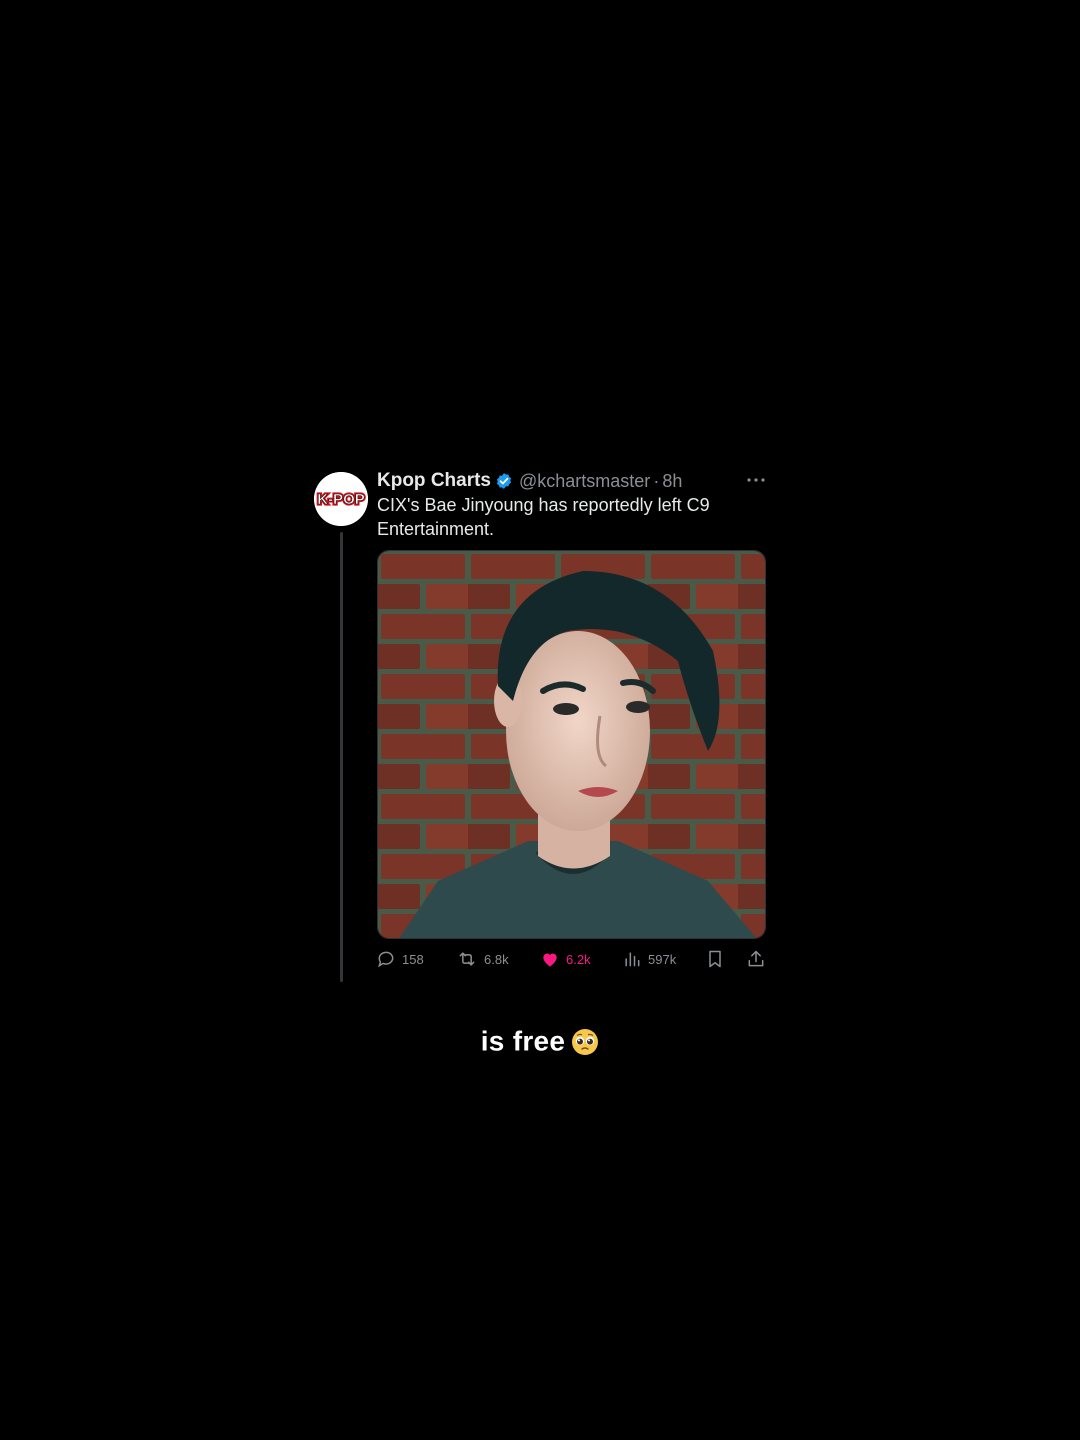  I want to click on reply-count: 158, so click(413, 959).